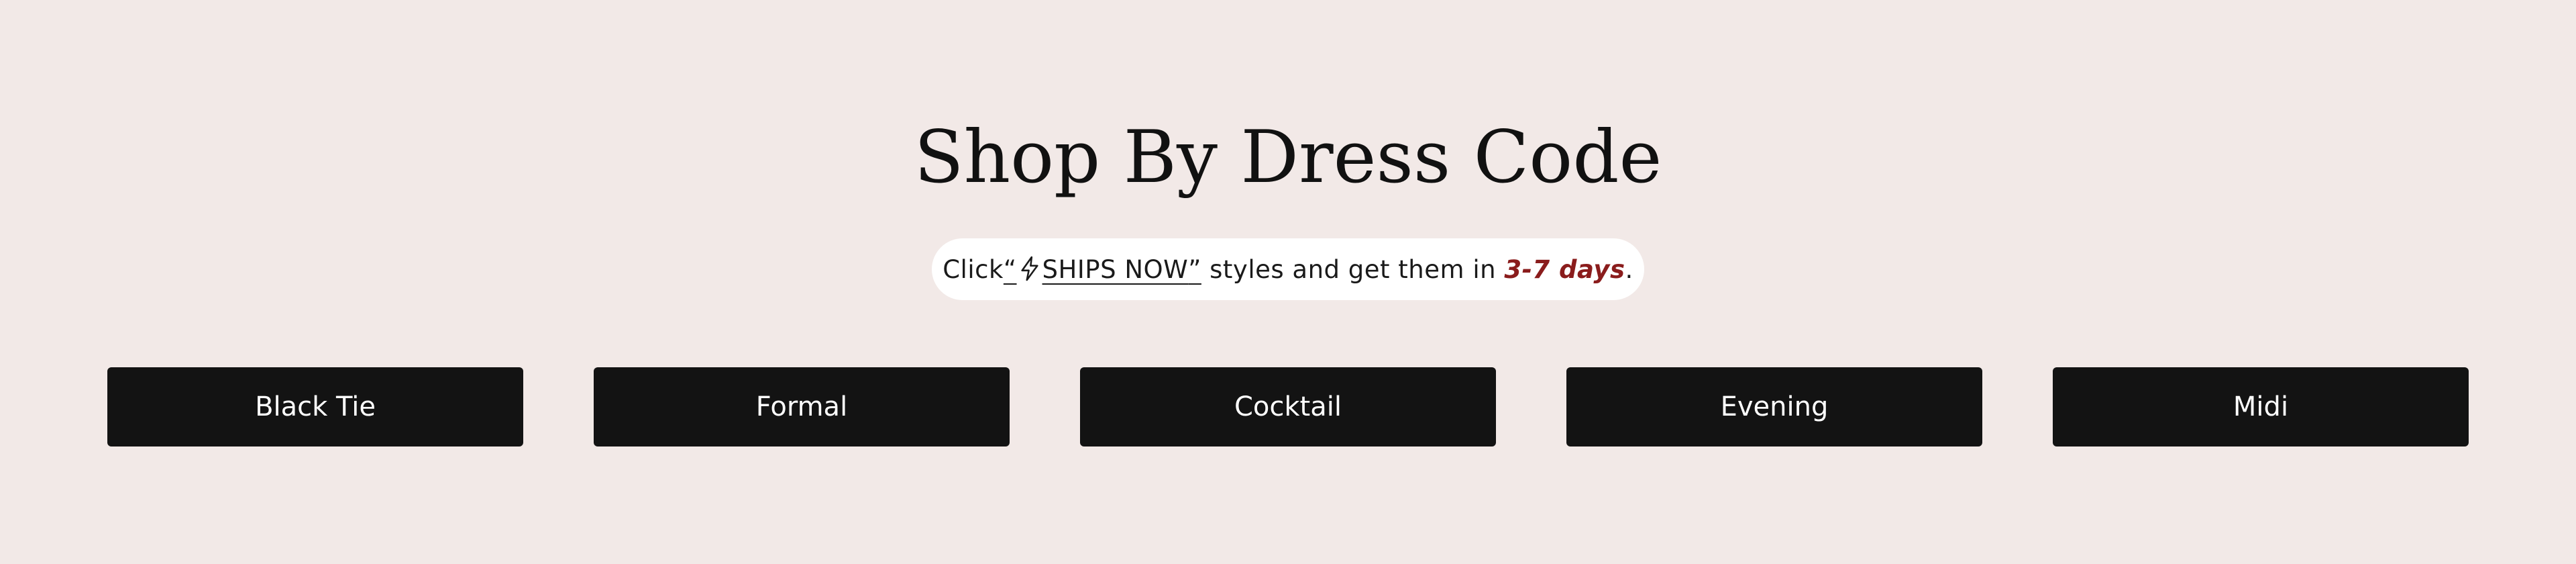 This screenshot has height=564, width=2576. I want to click on link-close-quote: ”, so click(1194, 269).